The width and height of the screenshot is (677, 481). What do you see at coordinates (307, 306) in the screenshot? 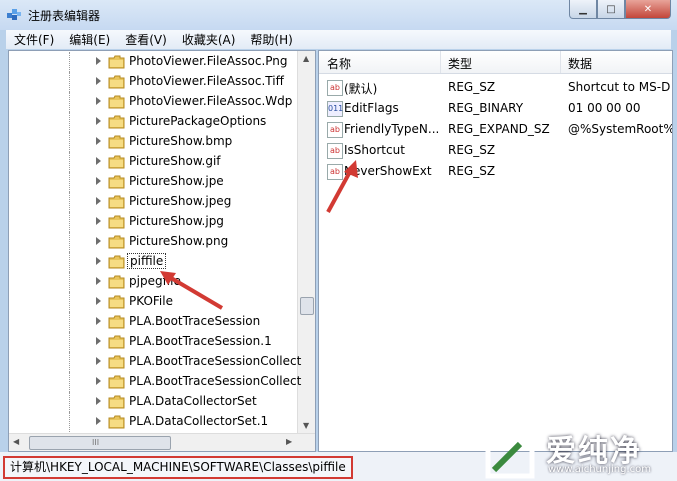
I see `tree-vertical-scroll-thumb` at bounding box center [307, 306].